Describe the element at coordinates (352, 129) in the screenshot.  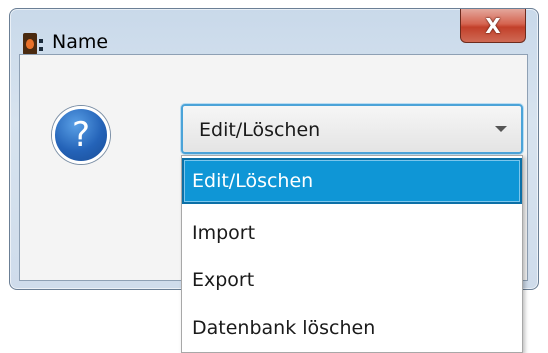
I see `action-combobox: Edit/Löschen` at that location.